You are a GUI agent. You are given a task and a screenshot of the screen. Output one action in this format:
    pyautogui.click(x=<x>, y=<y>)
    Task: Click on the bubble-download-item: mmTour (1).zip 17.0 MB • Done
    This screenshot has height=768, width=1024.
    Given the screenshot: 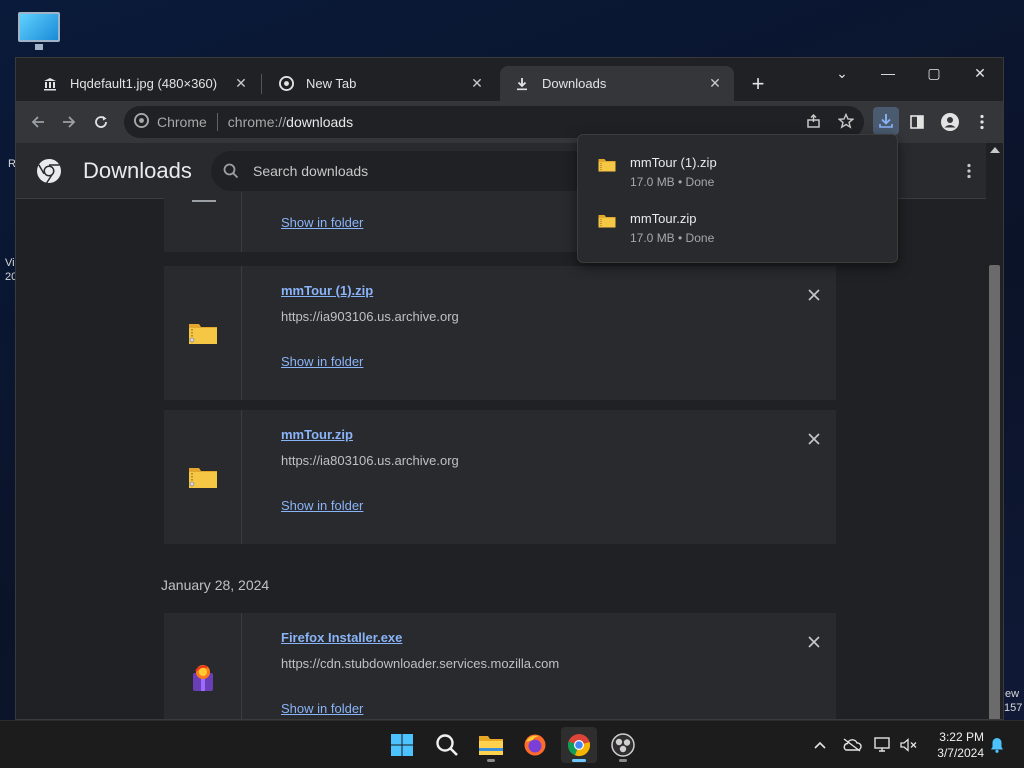 What is the action you would take?
    pyautogui.click(x=737, y=173)
    